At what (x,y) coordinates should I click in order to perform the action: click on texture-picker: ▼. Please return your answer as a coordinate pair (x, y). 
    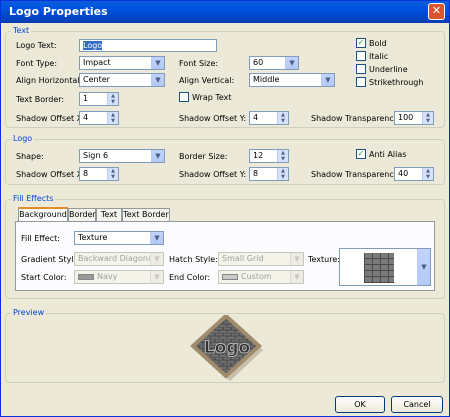
    Looking at the image, I should click on (385, 267).